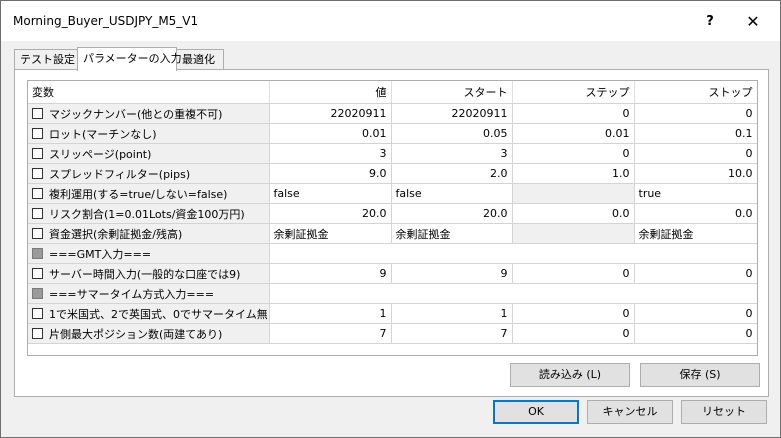  I want to click on param-start-cell: 1, so click(452, 313).